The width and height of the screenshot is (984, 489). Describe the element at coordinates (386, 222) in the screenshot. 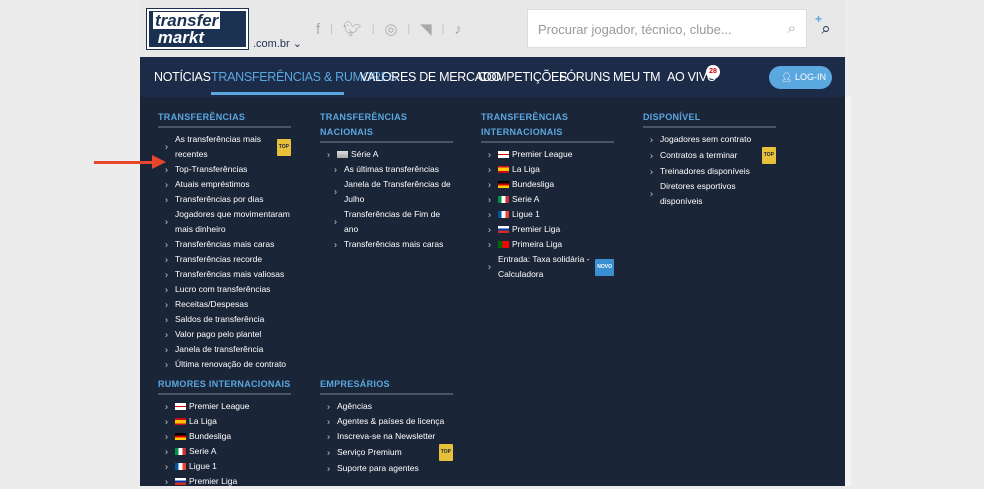

I see `menu-item: › Transferências de Fim de ano` at that location.